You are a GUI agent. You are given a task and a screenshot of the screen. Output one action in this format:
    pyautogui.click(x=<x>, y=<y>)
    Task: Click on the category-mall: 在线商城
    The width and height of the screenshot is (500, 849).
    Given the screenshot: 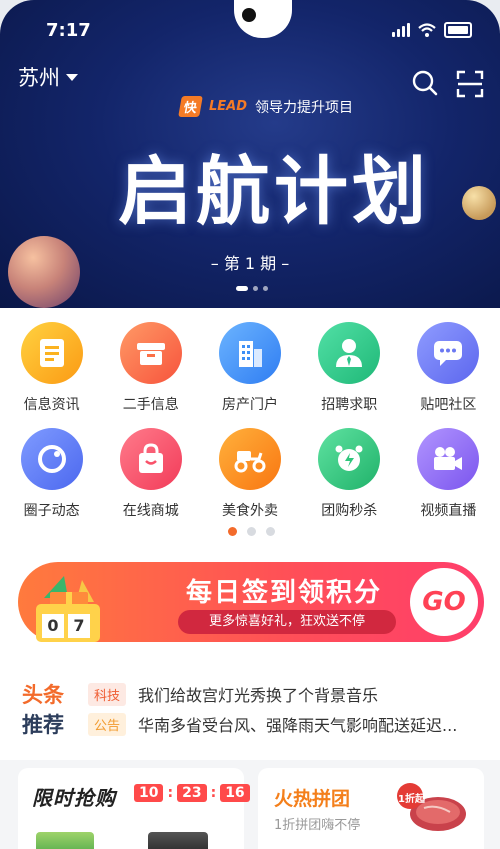 What is the action you would take?
    pyautogui.click(x=150, y=474)
    